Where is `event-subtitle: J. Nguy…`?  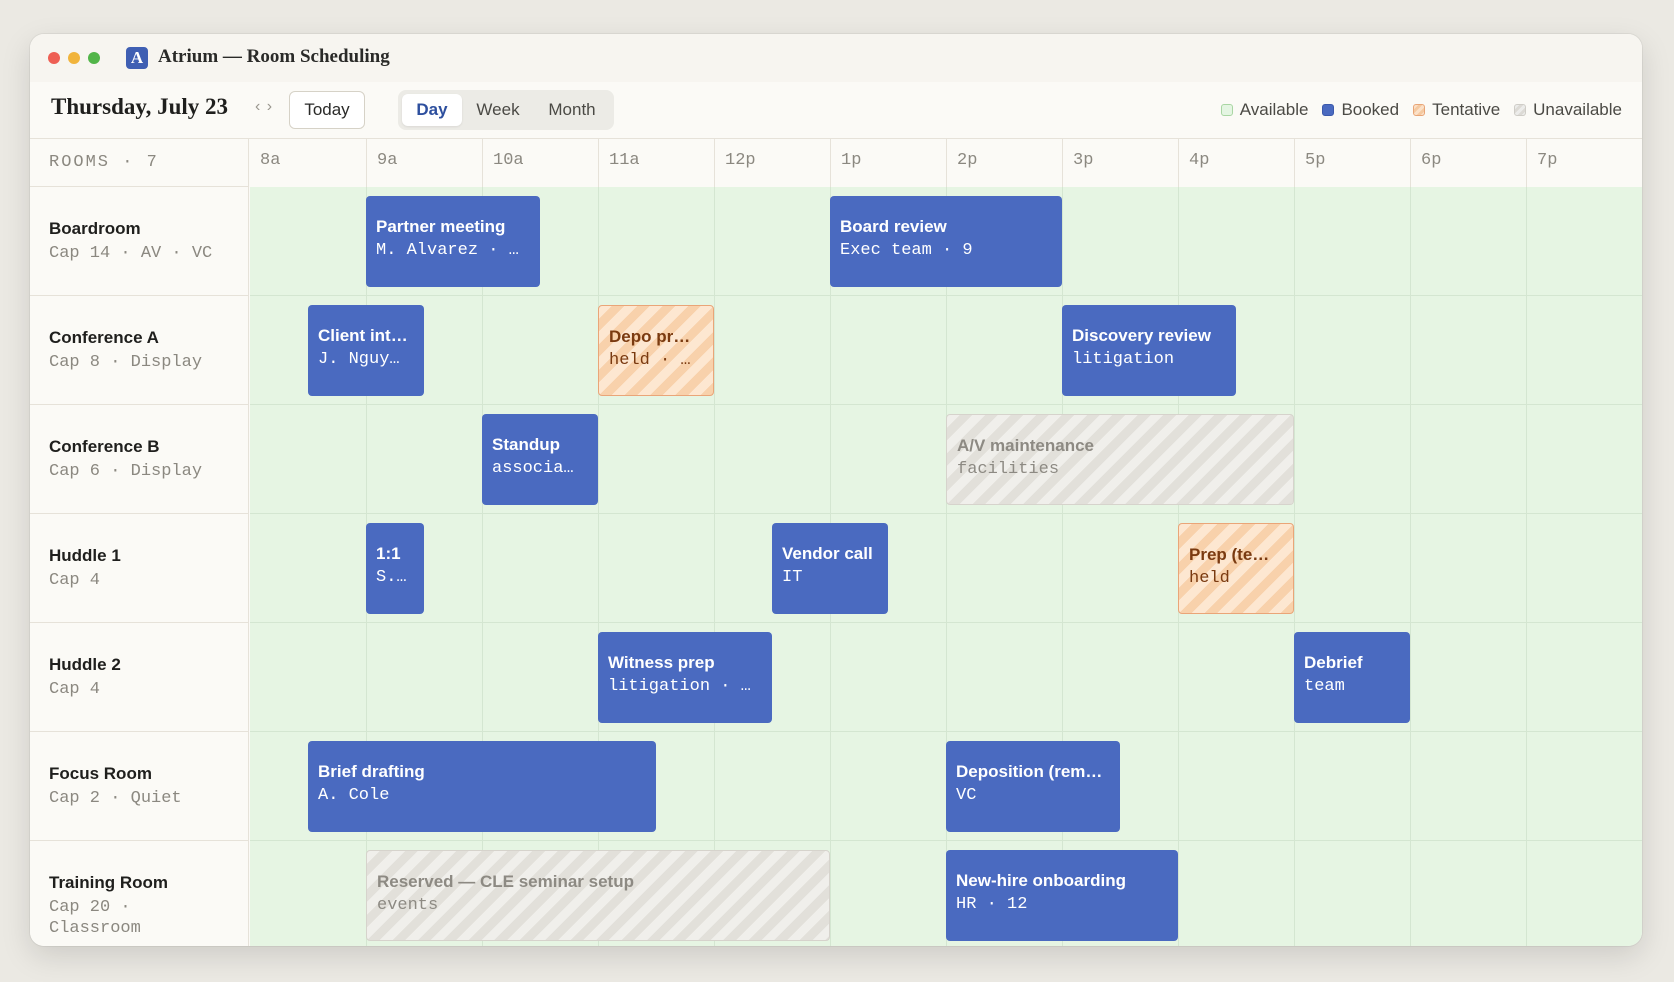
event-subtitle: J. Nguy… is located at coordinates (359, 359).